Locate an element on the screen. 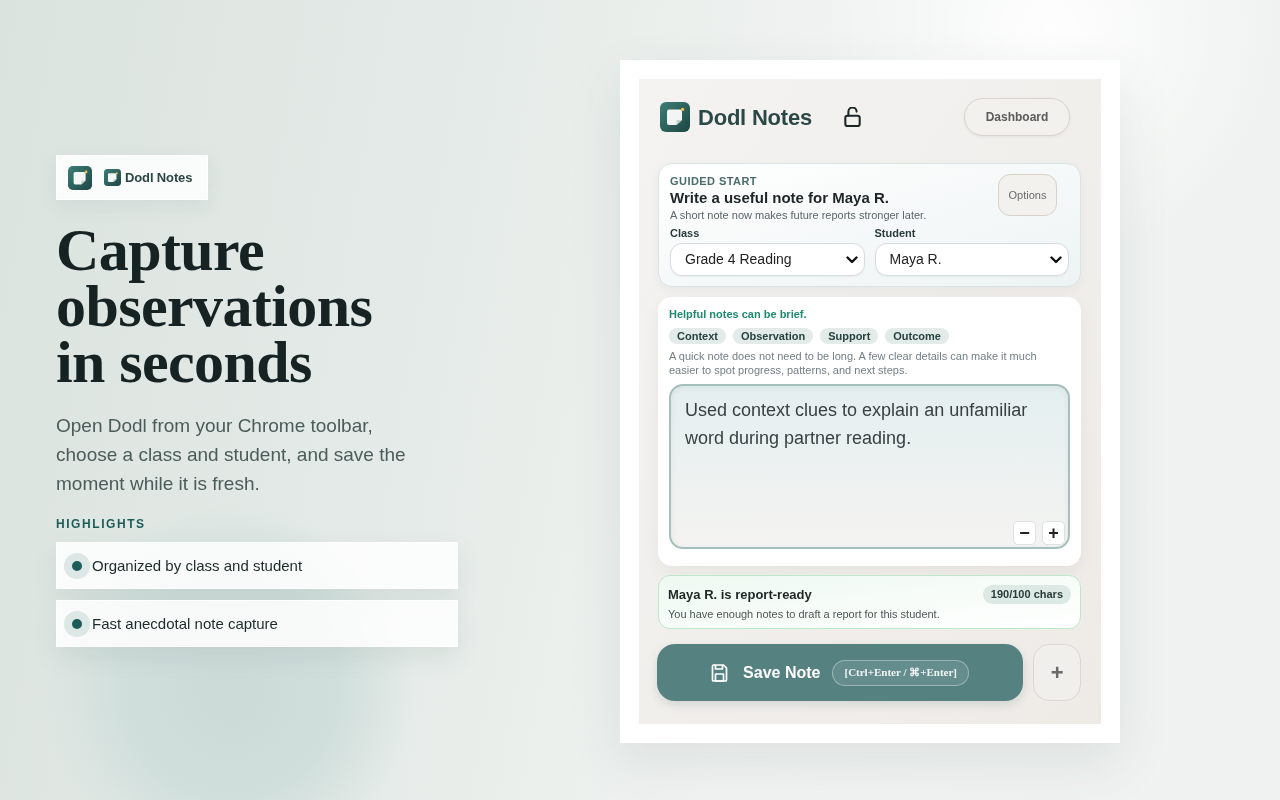 The height and width of the screenshot is (800, 1280). tag-chip: Observation is located at coordinates (773, 336).